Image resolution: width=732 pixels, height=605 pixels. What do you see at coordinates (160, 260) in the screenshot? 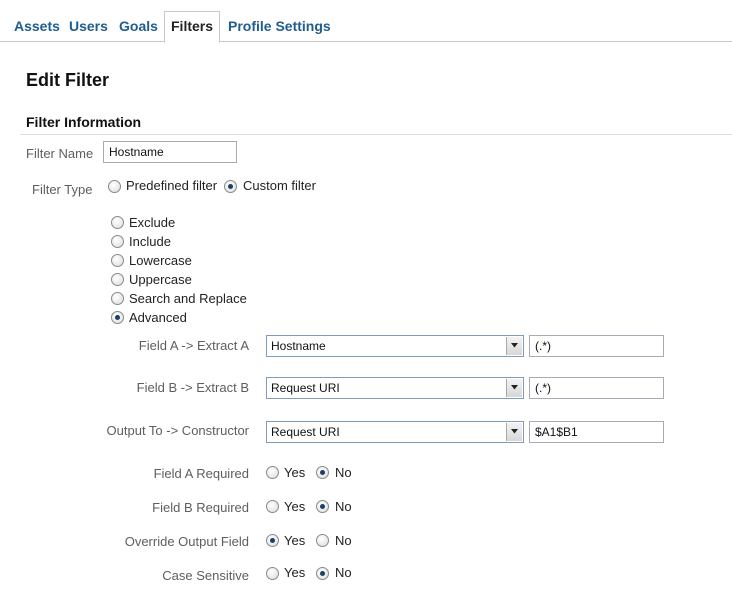
I see `lowercase-label: Lowercase` at bounding box center [160, 260].